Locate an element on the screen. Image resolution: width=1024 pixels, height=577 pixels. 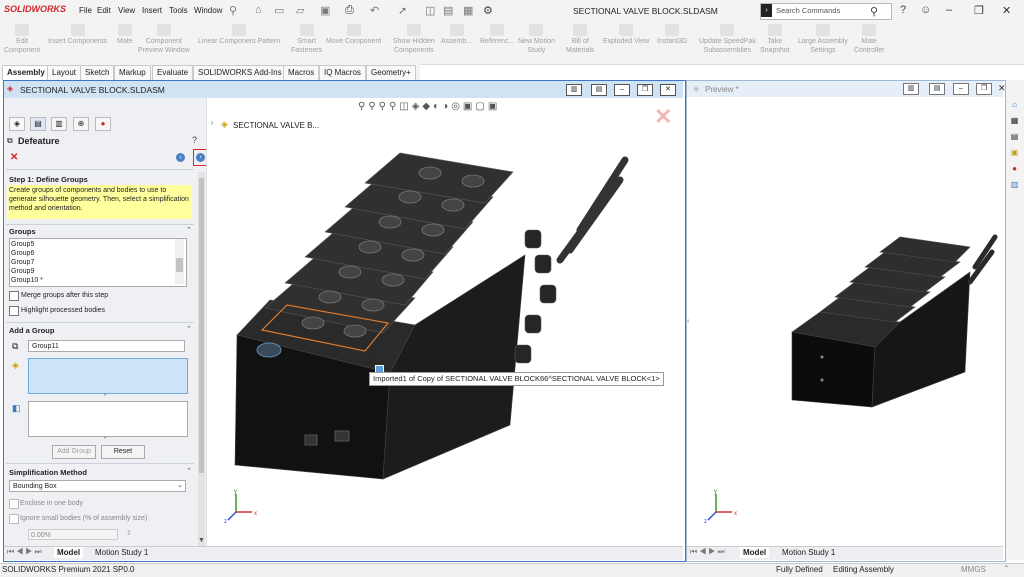
list-item: Group9 is located at coordinates (22, 271).